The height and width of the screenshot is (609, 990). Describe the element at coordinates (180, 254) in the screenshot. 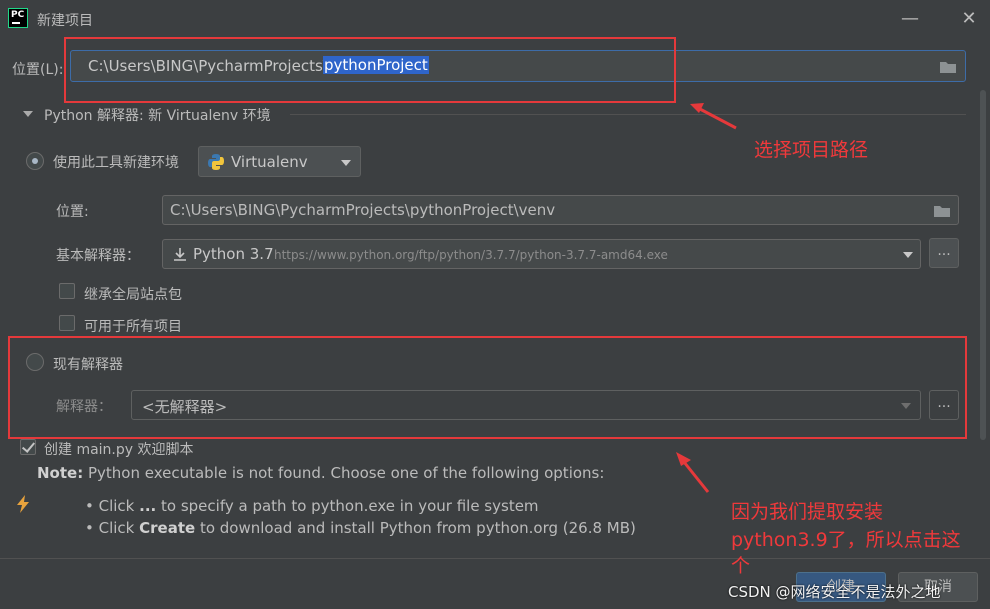

I see `download-icon` at that location.